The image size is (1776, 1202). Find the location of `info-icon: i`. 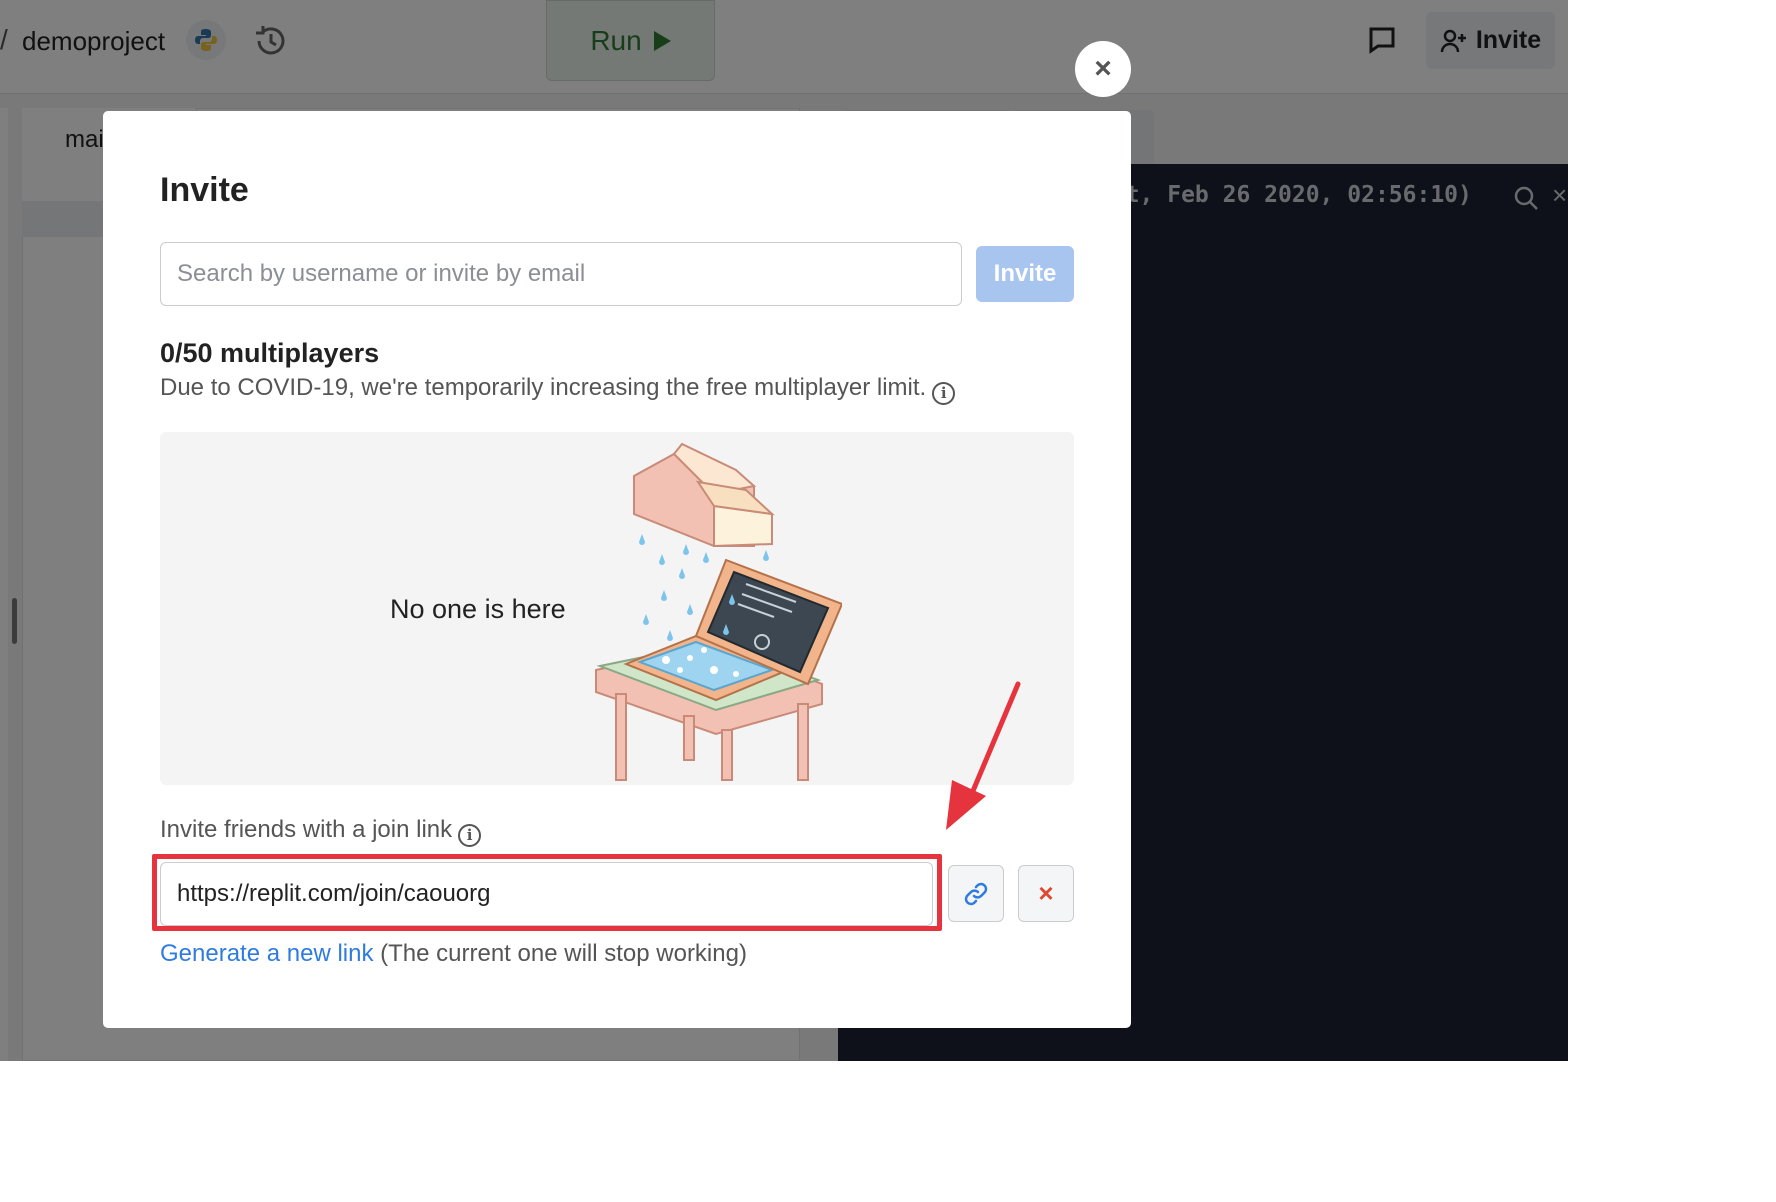

info-icon: i is located at coordinates (944, 393).